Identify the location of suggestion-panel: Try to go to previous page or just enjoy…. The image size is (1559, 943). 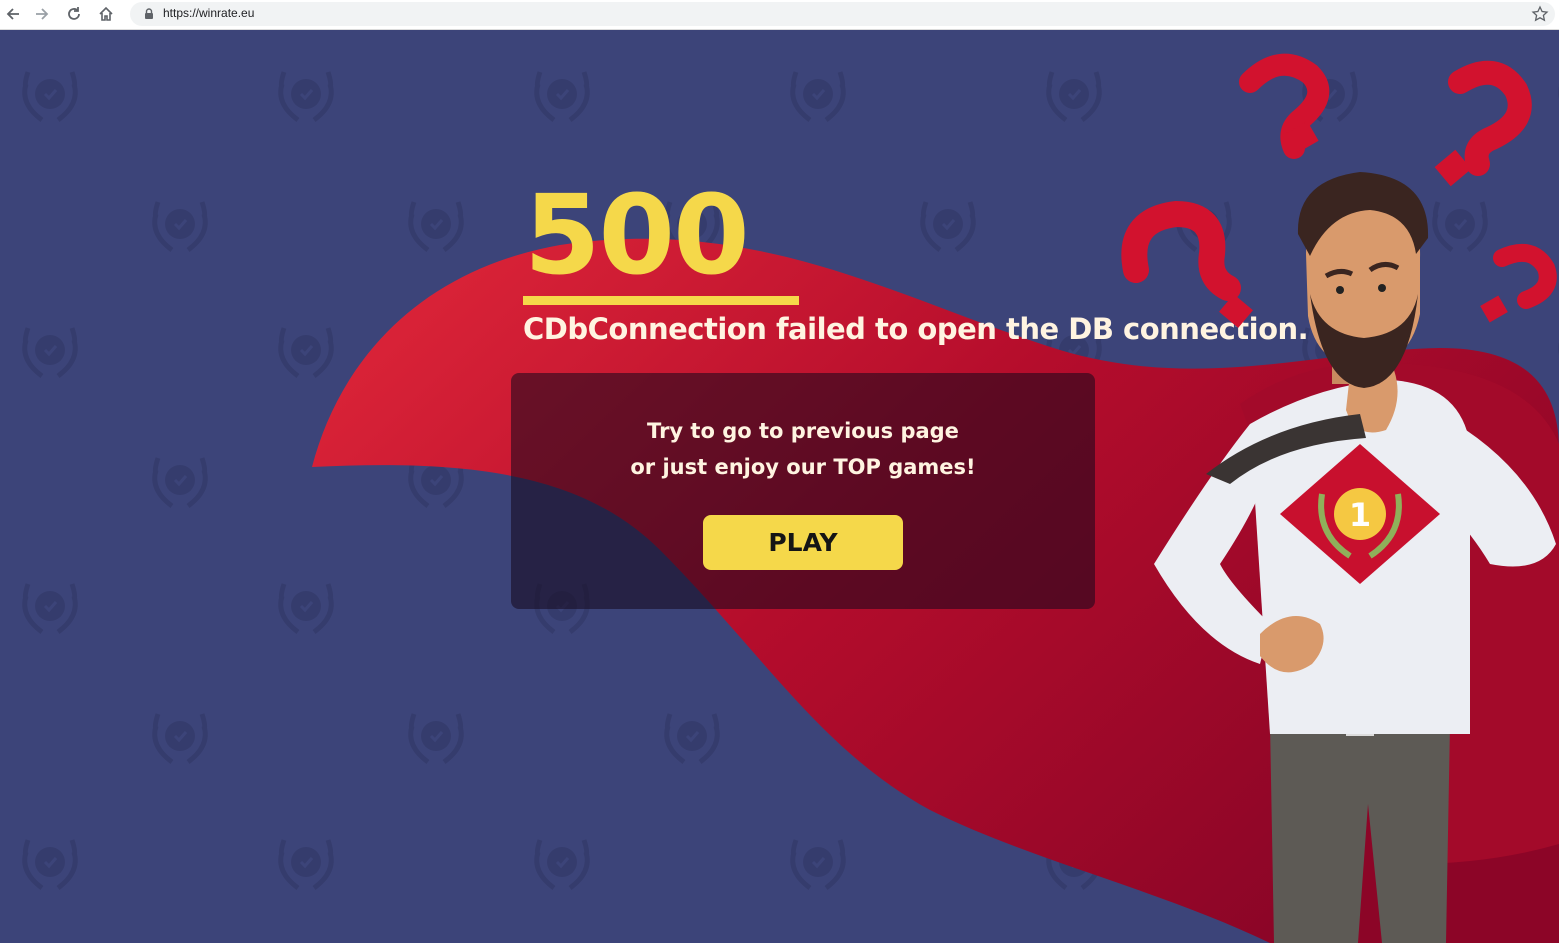
(803, 491).